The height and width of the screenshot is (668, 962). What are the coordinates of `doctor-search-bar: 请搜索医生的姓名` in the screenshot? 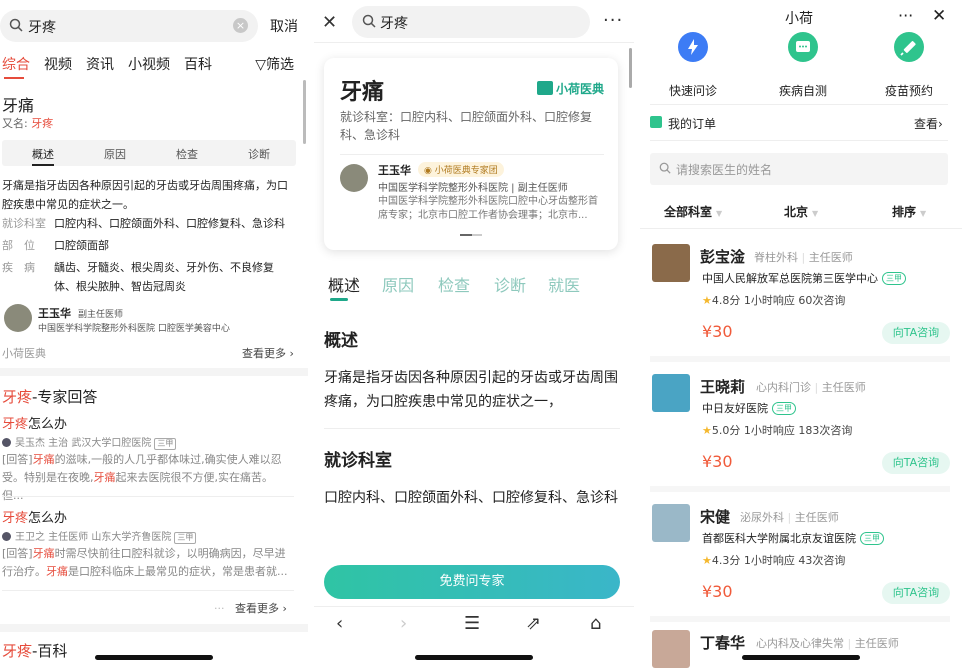 It's located at (799, 169).